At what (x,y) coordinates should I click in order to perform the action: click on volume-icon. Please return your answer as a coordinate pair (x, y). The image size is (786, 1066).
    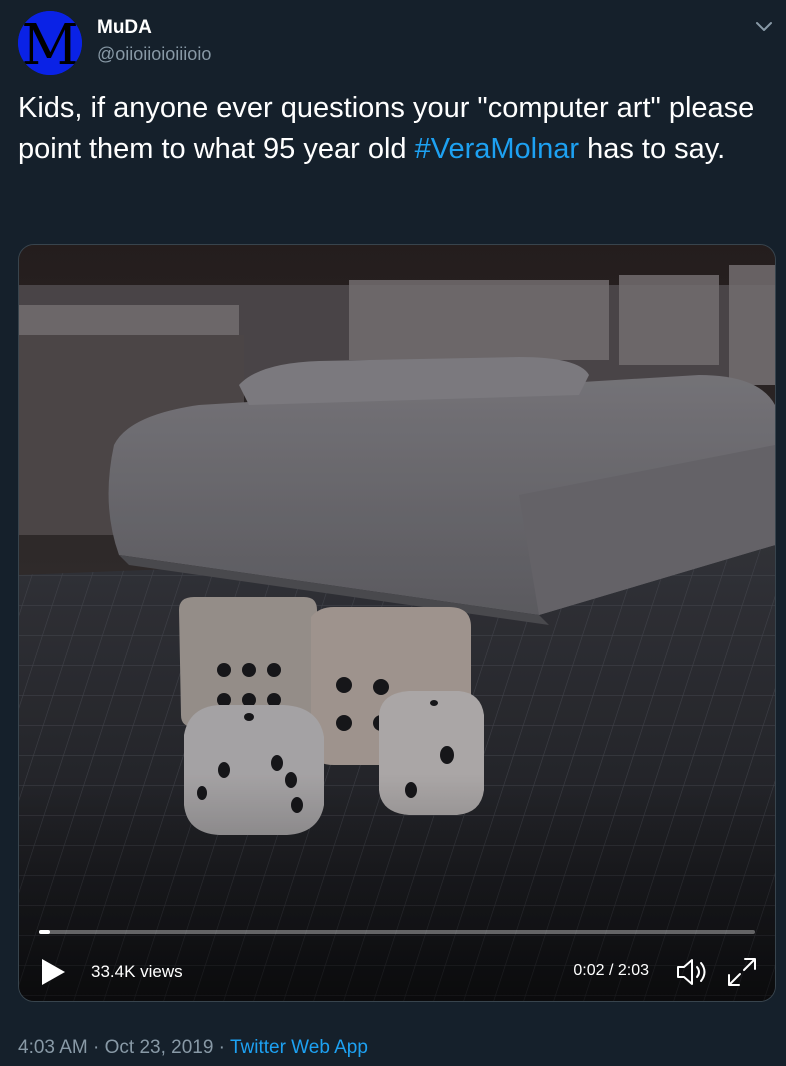
    Looking at the image, I should click on (691, 972).